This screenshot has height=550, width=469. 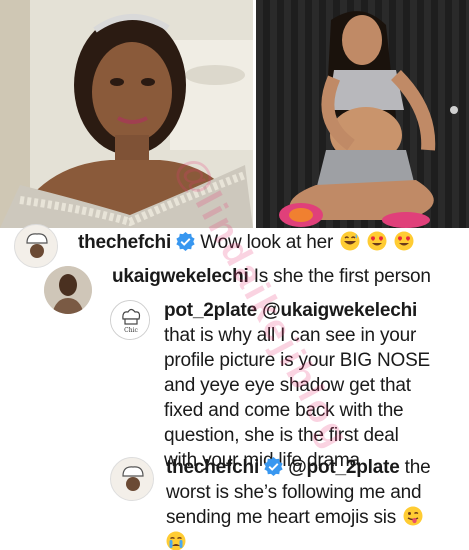 What do you see at coordinates (350, 241) in the screenshot?
I see `grinning-sweat-emoji-icon` at bounding box center [350, 241].